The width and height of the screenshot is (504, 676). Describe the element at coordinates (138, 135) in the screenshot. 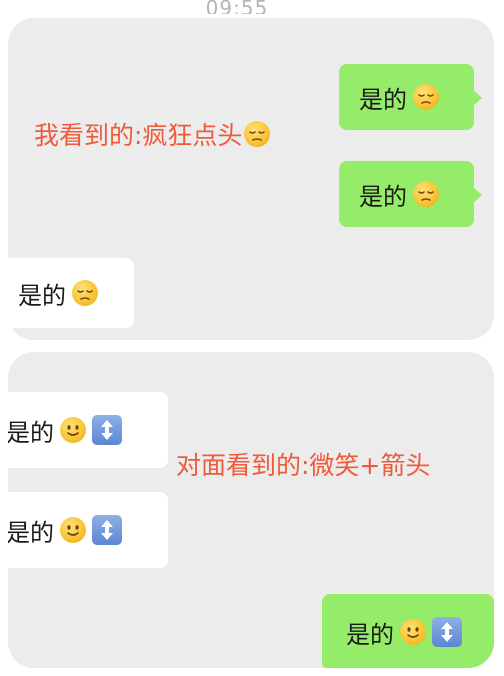

I see `annotation-text: 我看到的:疯狂点头` at that location.